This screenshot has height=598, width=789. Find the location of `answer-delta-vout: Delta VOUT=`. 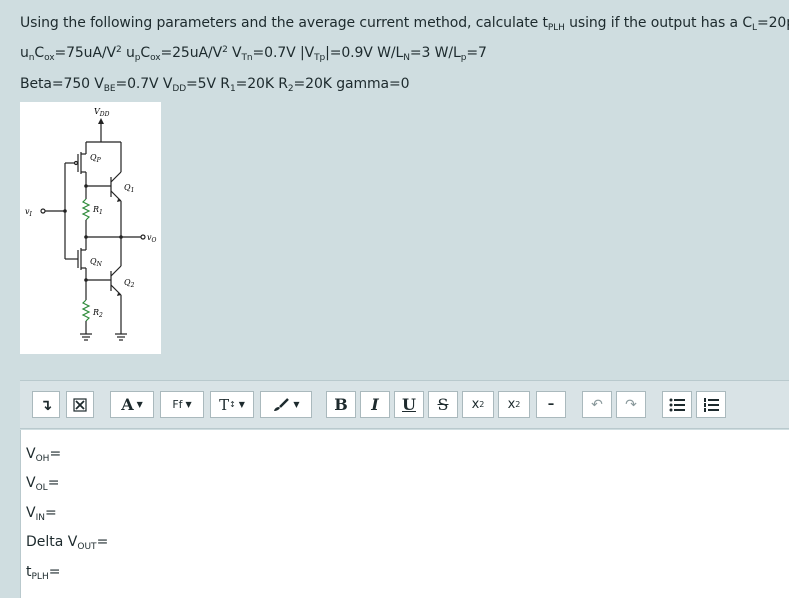

answer-delta-vout: Delta VOUT= is located at coordinates (67, 543).